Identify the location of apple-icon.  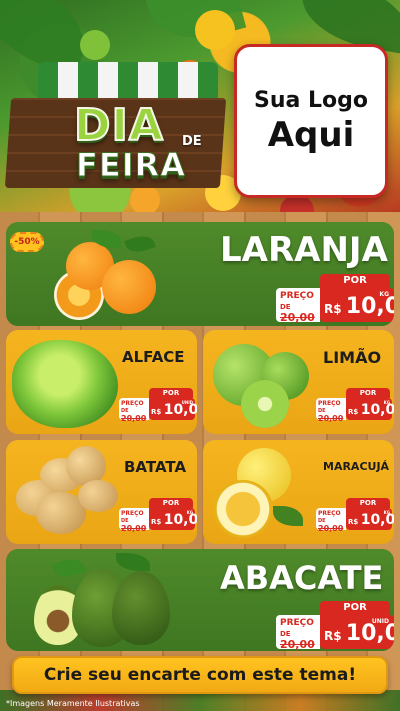
(95, 45).